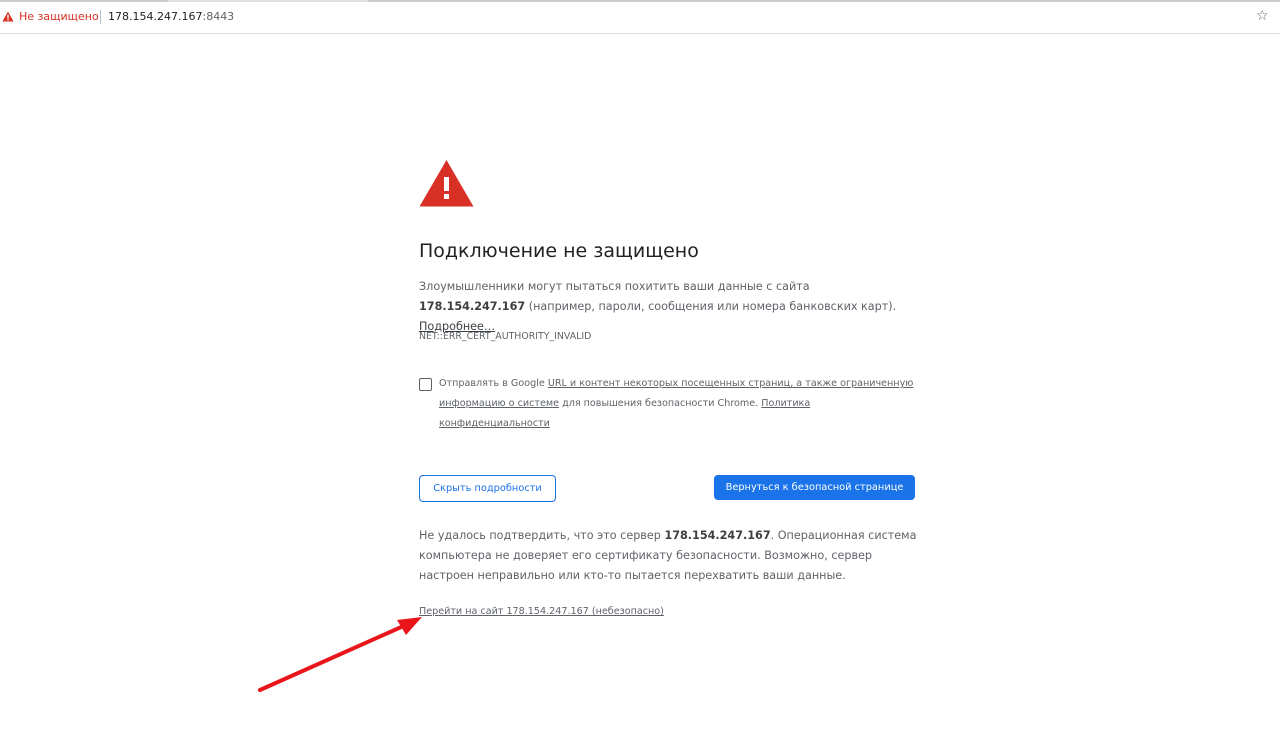 This screenshot has width=1280, height=734. What do you see at coordinates (660, 403) in the screenshot?
I see `checkbox-text-middle: для повышения безопасности Chrome.` at bounding box center [660, 403].